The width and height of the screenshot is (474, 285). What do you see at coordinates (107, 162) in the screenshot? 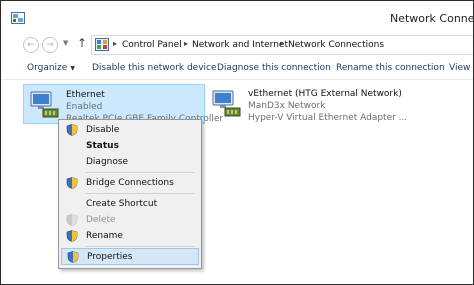
I see `menu-item-label: Diagnose` at bounding box center [107, 162].